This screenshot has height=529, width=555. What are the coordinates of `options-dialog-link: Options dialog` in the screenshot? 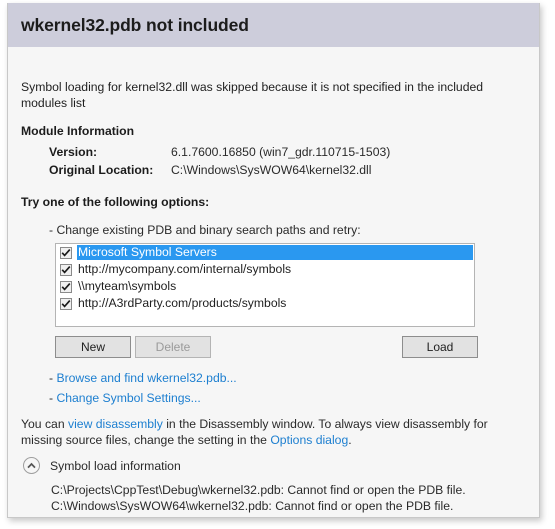 It's located at (309, 440).